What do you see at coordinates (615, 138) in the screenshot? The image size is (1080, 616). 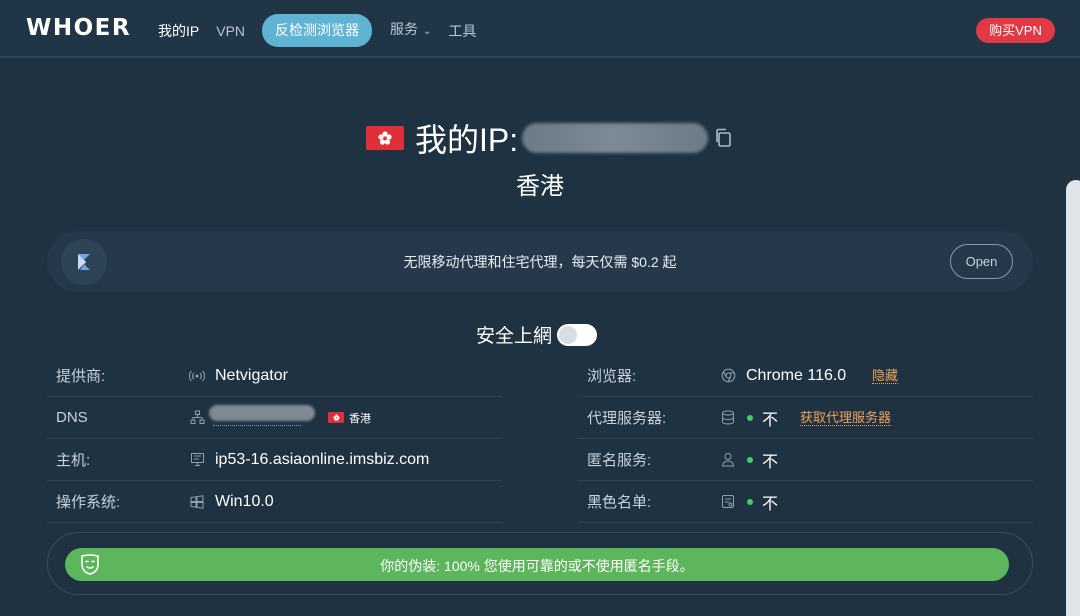 I see `ip-address-redacted` at bounding box center [615, 138].